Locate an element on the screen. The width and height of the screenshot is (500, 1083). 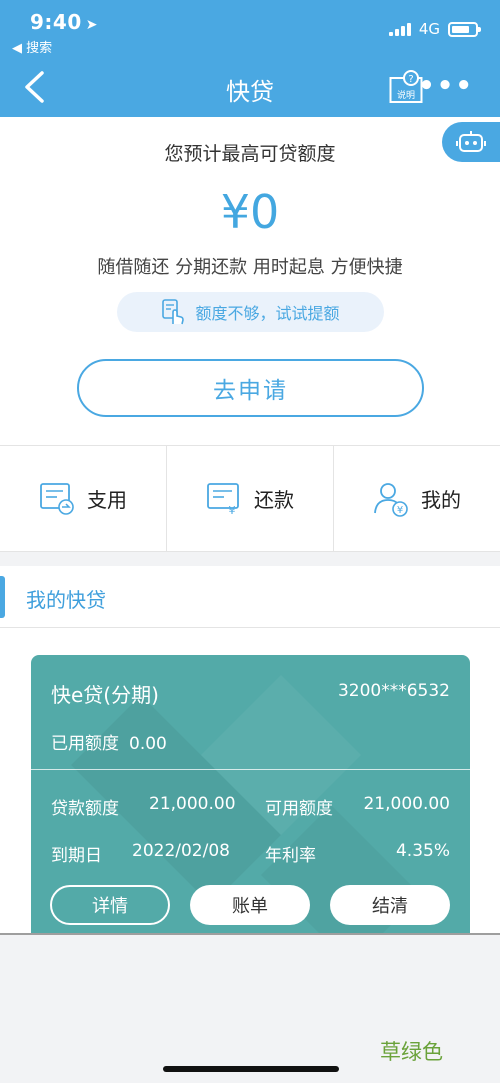
raise-limit-pill: 额度不够，试试提额 is located at coordinates (250, 312).